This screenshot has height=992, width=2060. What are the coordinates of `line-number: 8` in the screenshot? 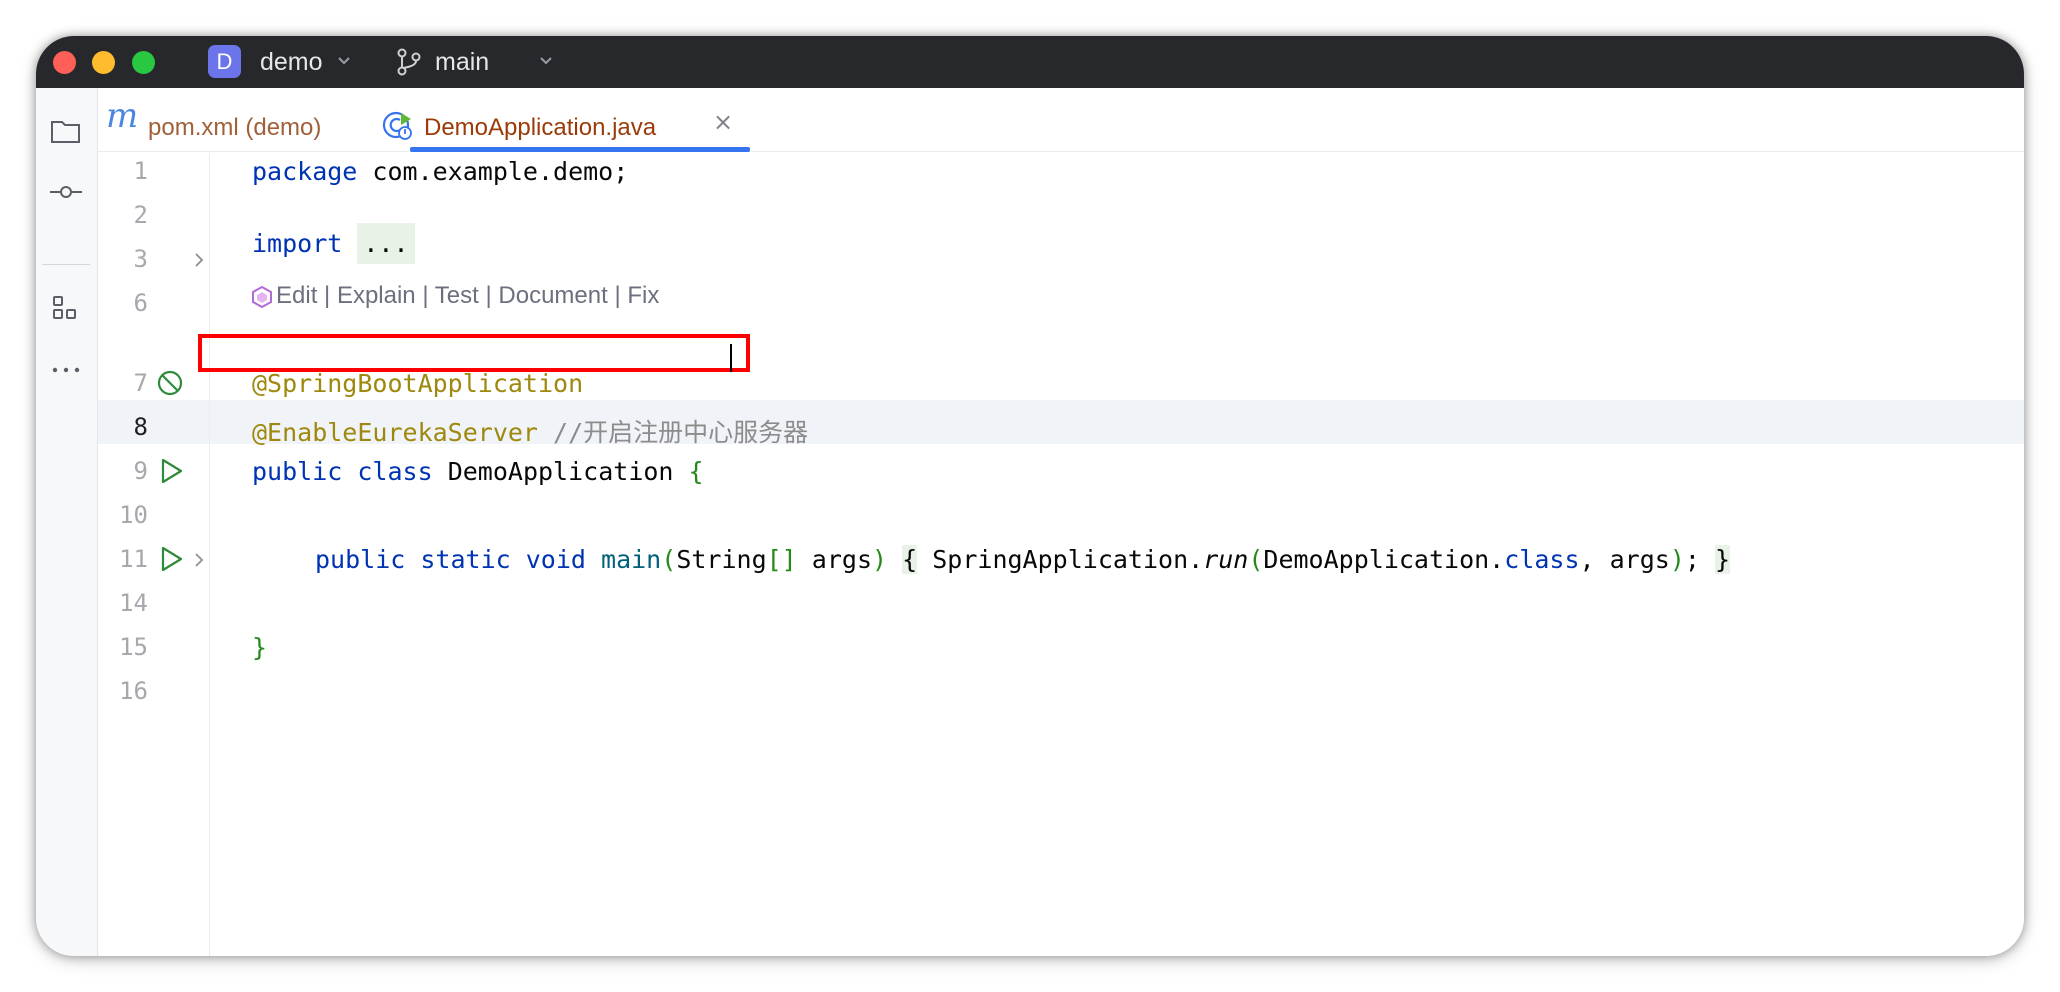 It's located at (140, 427).